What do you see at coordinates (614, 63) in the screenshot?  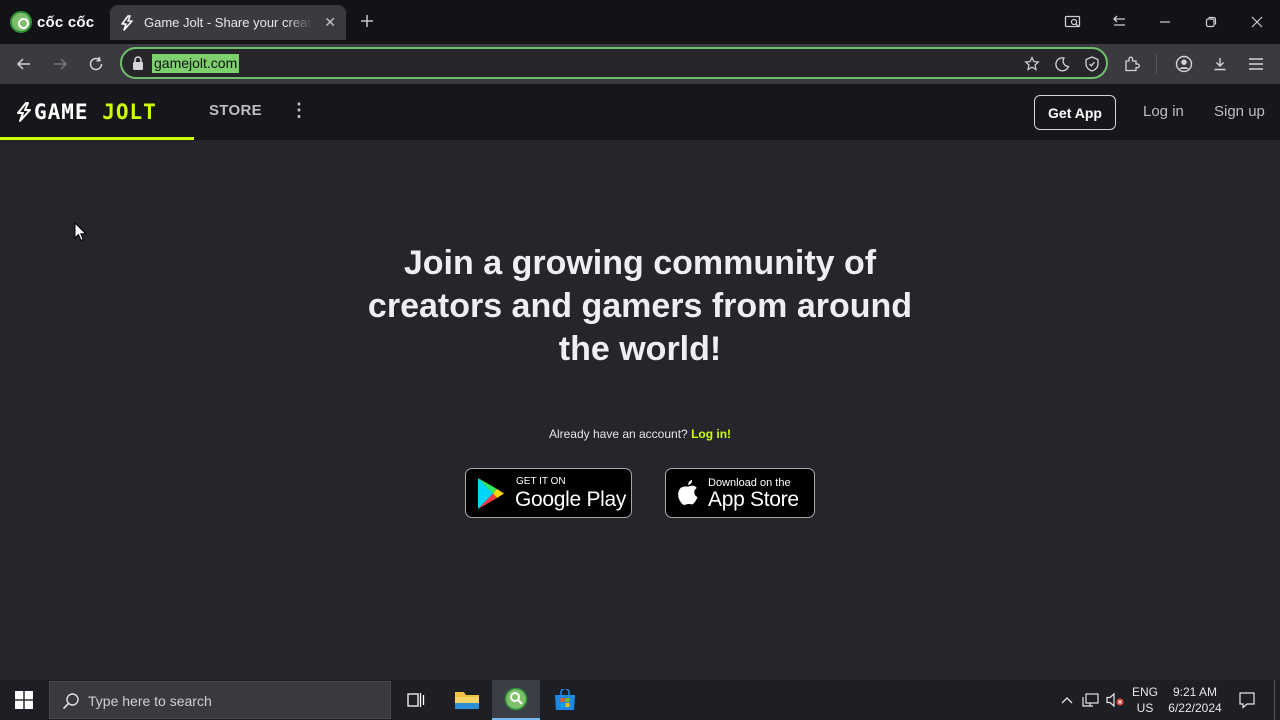 I see `address-bar: gamejolt.com` at bounding box center [614, 63].